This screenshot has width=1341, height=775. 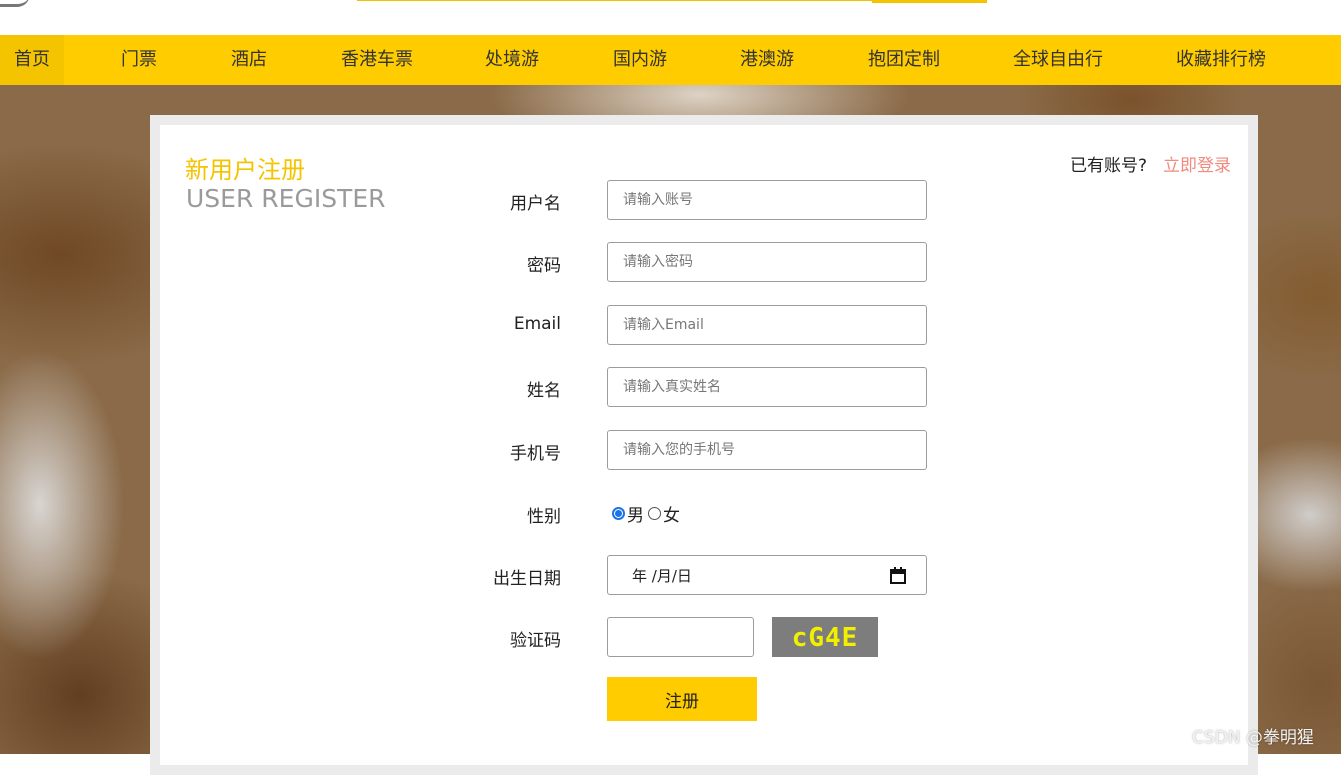 What do you see at coordinates (898, 575) in the screenshot?
I see `calendar-icon` at bounding box center [898, 575].